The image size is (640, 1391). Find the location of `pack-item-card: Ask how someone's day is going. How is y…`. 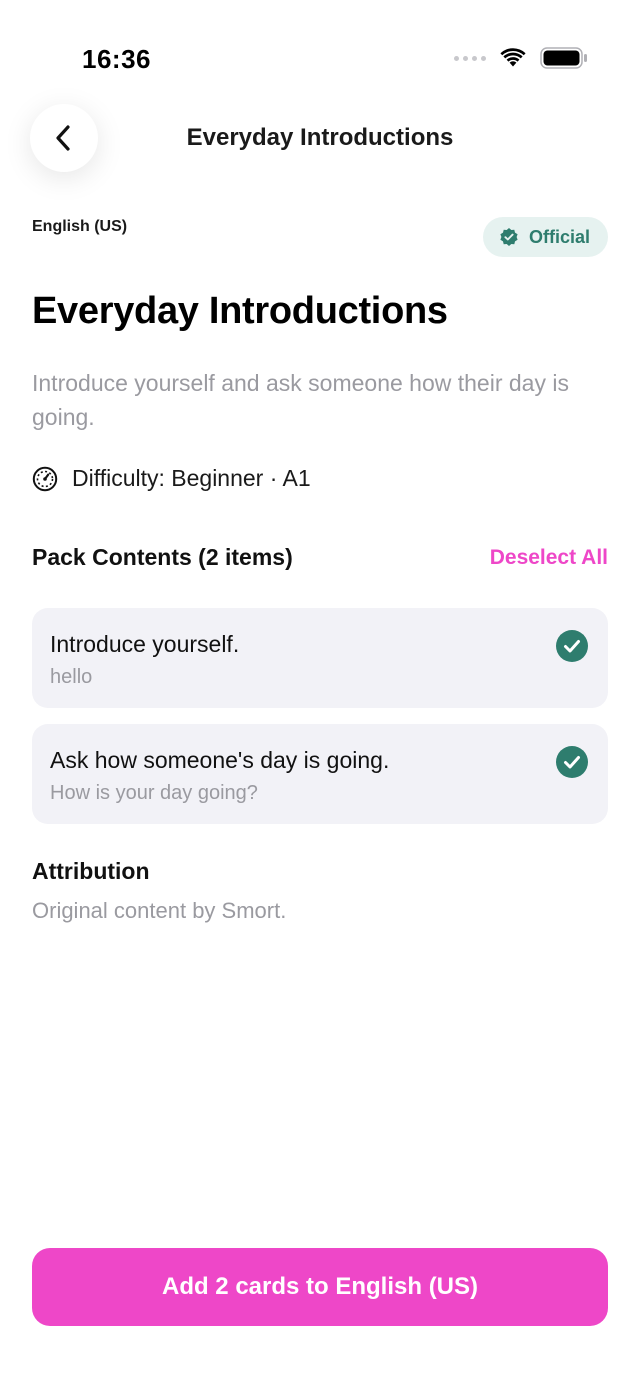

pack-item-card: Ask how someone's day is going. How is y… is located at coordinates (320, 774).